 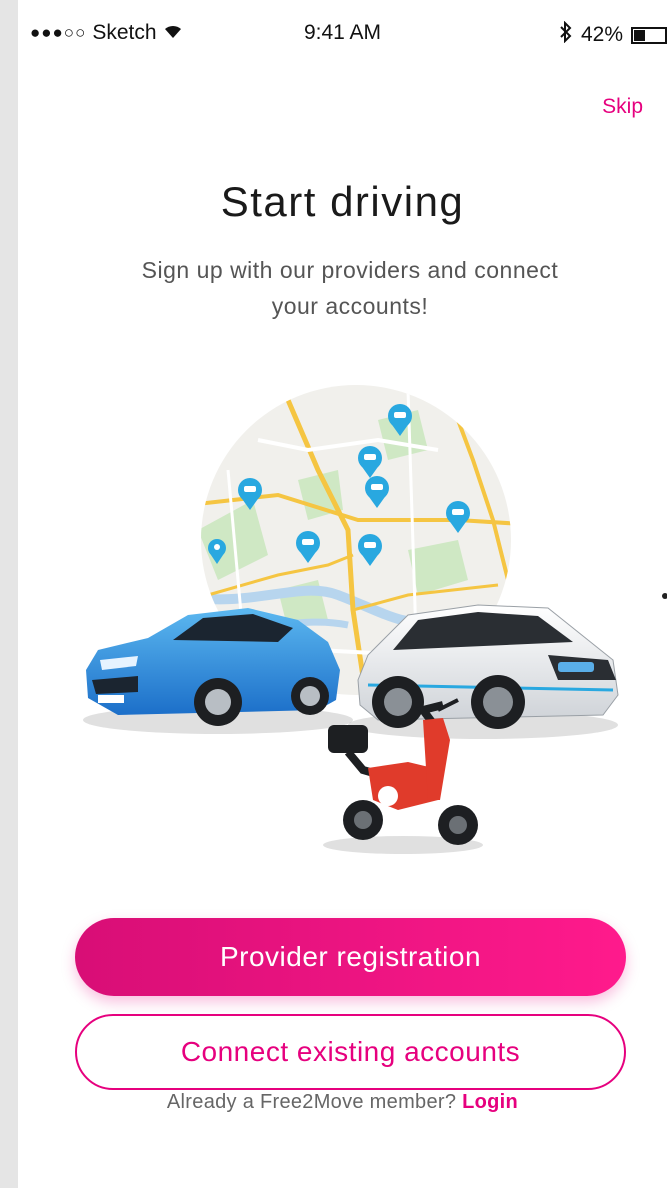 What do you see at coordinates (664, 596) in the screenshot?
I see `page-indicator-dot` at bounding box center [664, 596].